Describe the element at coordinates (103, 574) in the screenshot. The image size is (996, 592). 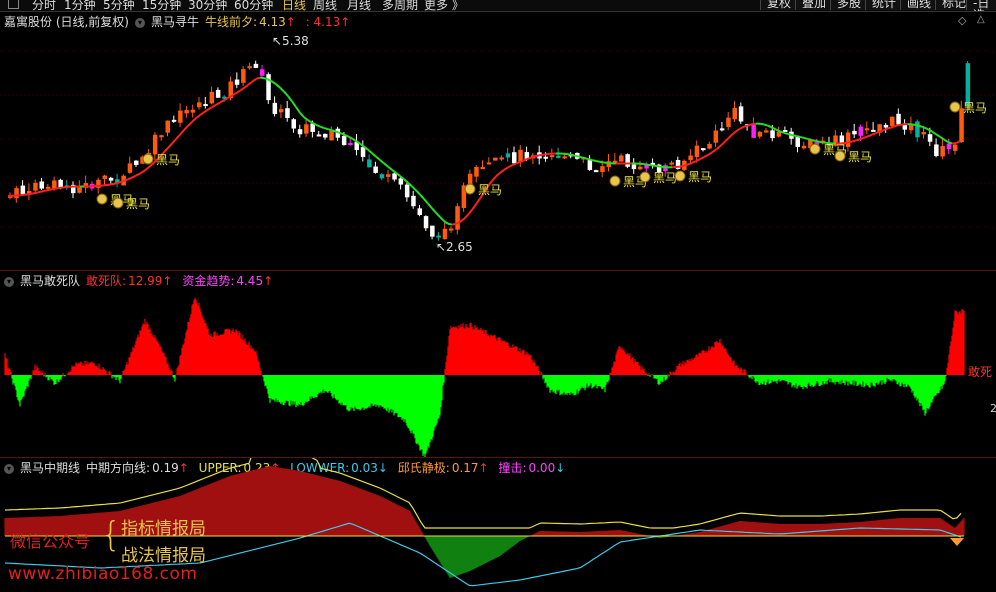
I see `watermark-url: www.zhibiao168.com` at that location.